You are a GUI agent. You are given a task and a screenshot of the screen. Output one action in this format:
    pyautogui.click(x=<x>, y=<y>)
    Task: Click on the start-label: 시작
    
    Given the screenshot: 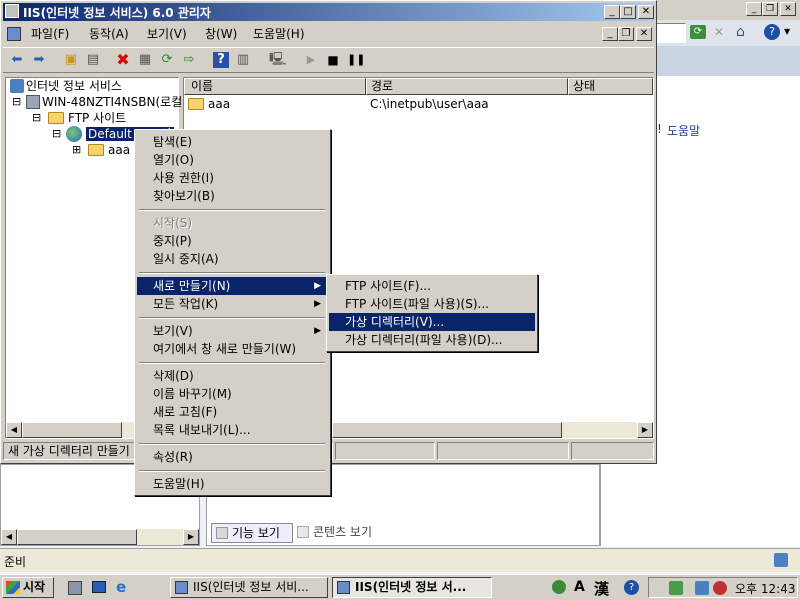 What is the action you would take?
    pyautogui.click(x=34, y=587)
    